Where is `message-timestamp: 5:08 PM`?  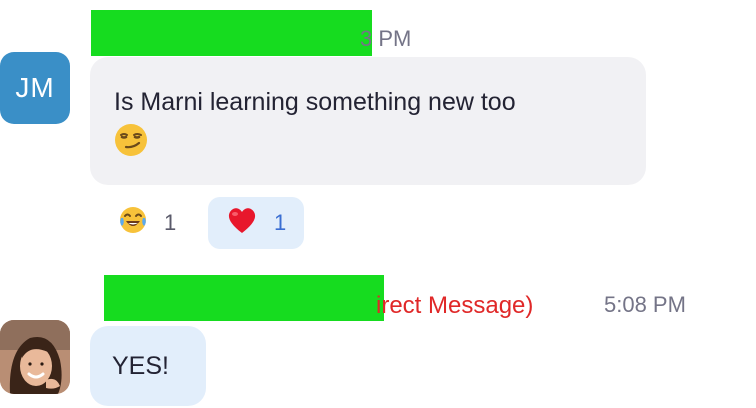
message-timestamp: 5:08 PM is located at coordinates (645, 304).